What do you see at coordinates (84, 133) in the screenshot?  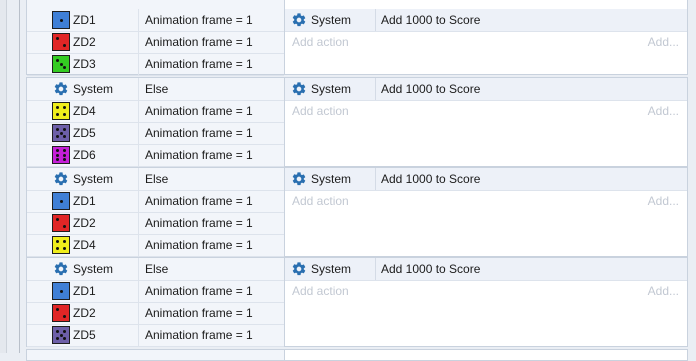 I see `condition-object-name: ZD5` at bounding box center [84, 133].